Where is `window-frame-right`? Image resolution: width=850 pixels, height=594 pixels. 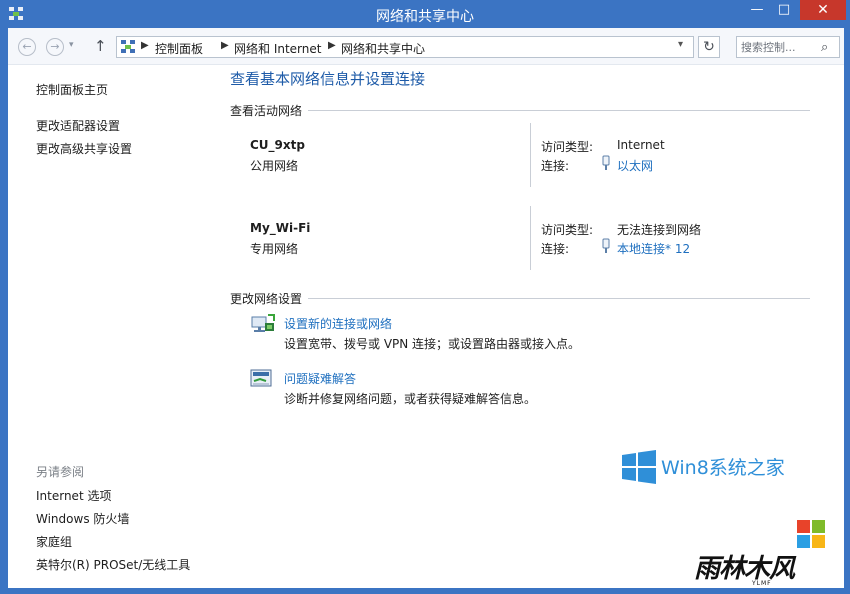
window-frame-right is located at coordinates (847, 311).